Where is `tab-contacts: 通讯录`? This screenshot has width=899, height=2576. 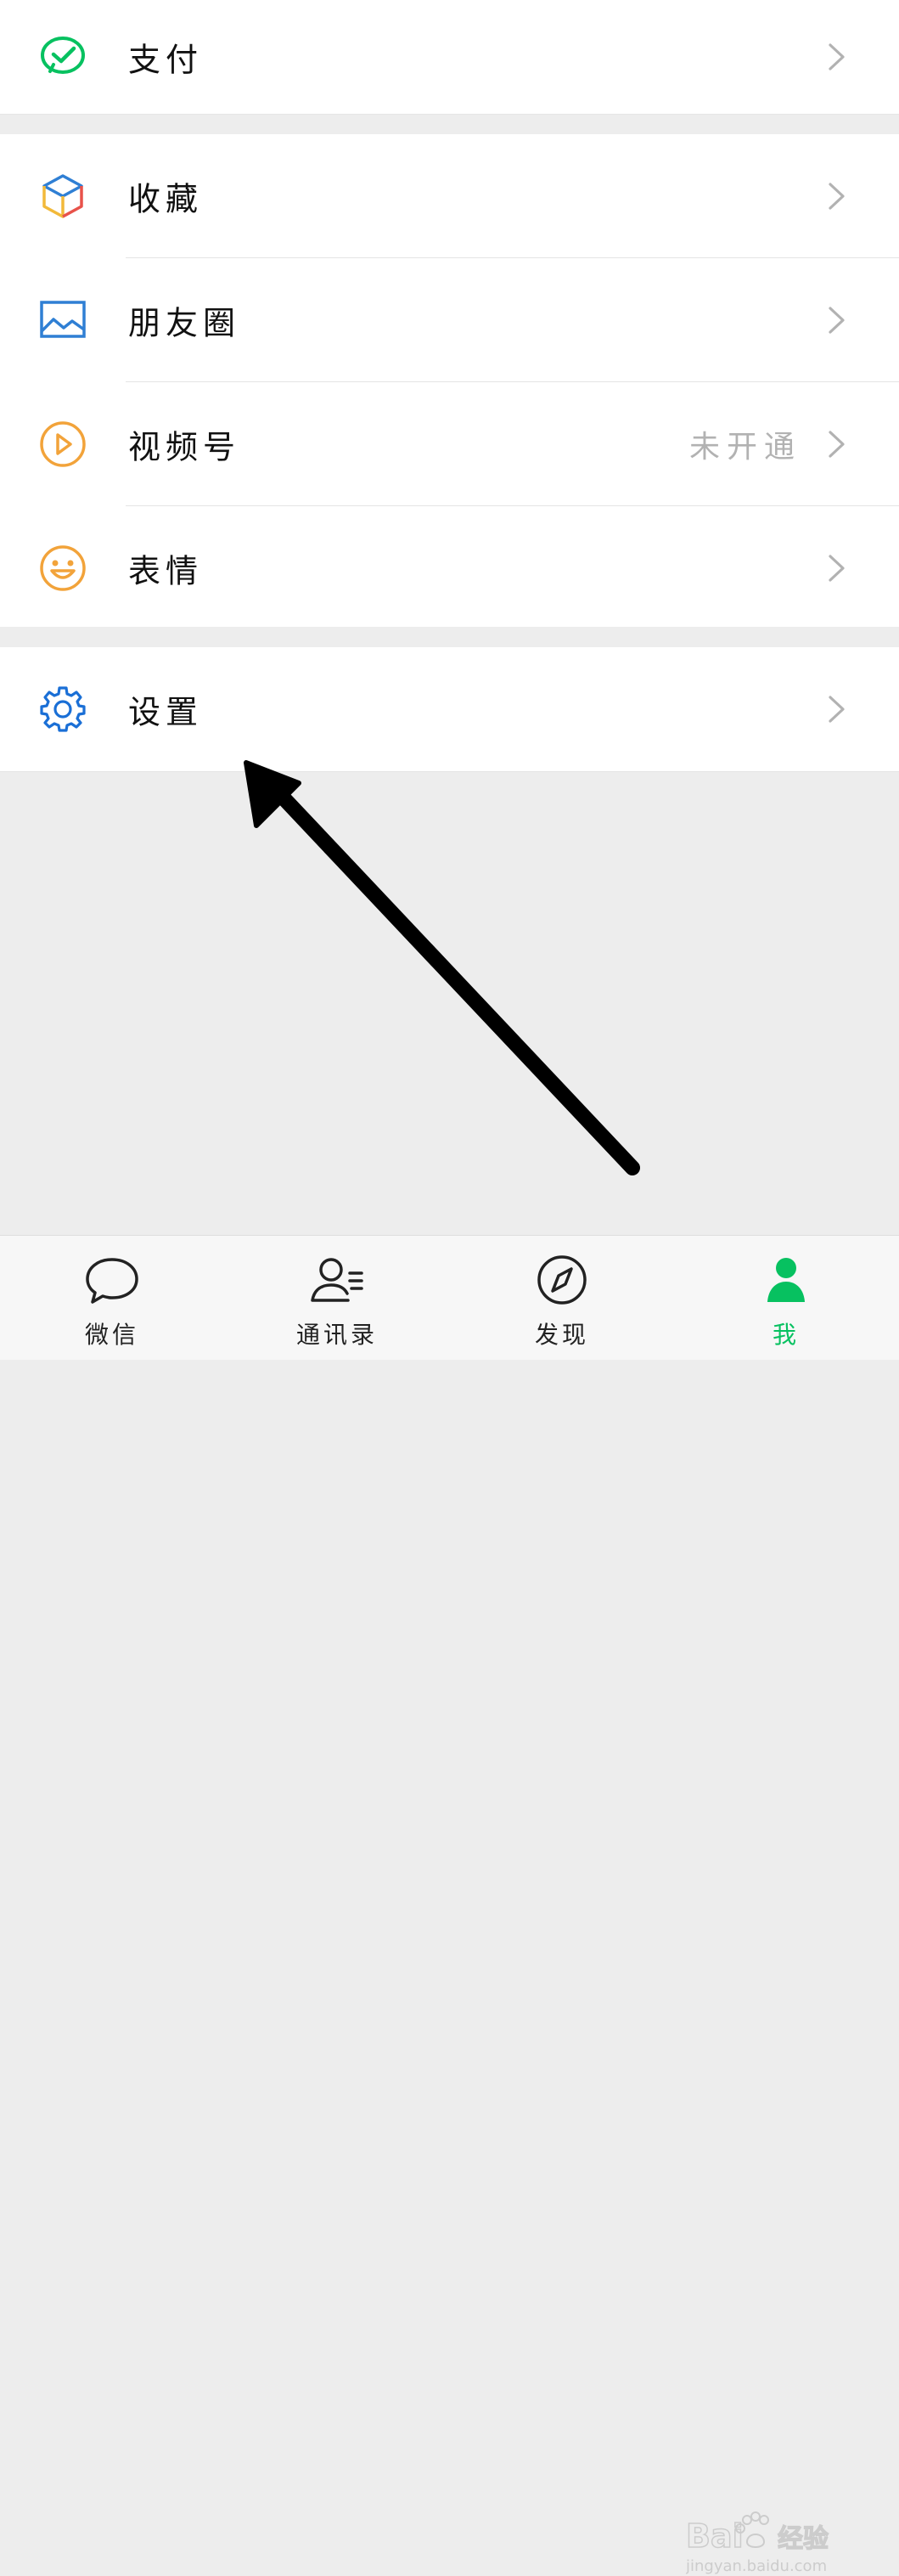
tab-contacts: 通讯录 is located at coordinates (337, 1298).